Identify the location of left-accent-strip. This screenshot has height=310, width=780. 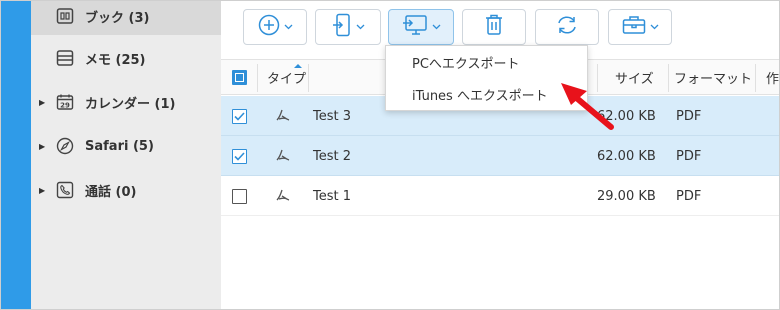
(16, 155).